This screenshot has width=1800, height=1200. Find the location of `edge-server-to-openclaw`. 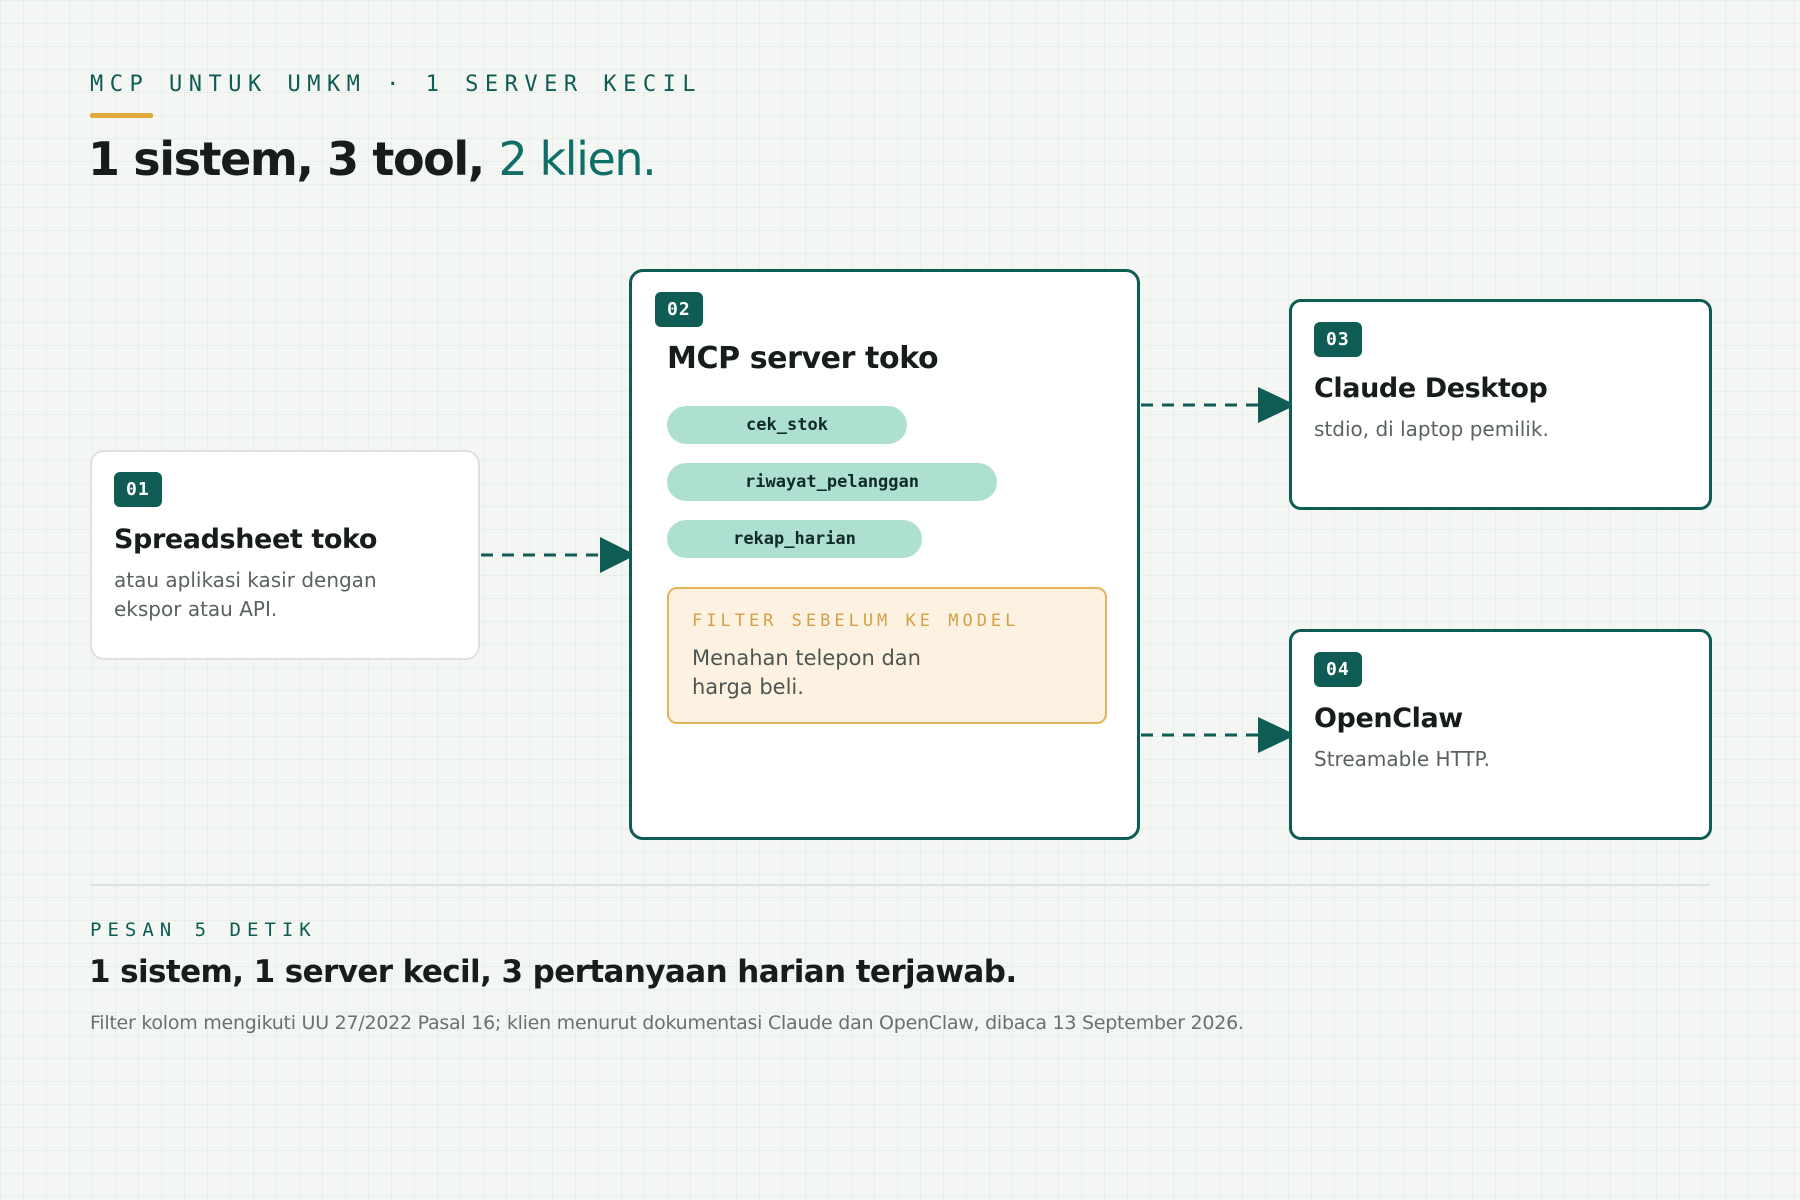

edge-server-to-openclaw is located at coordinates (1218, 735).